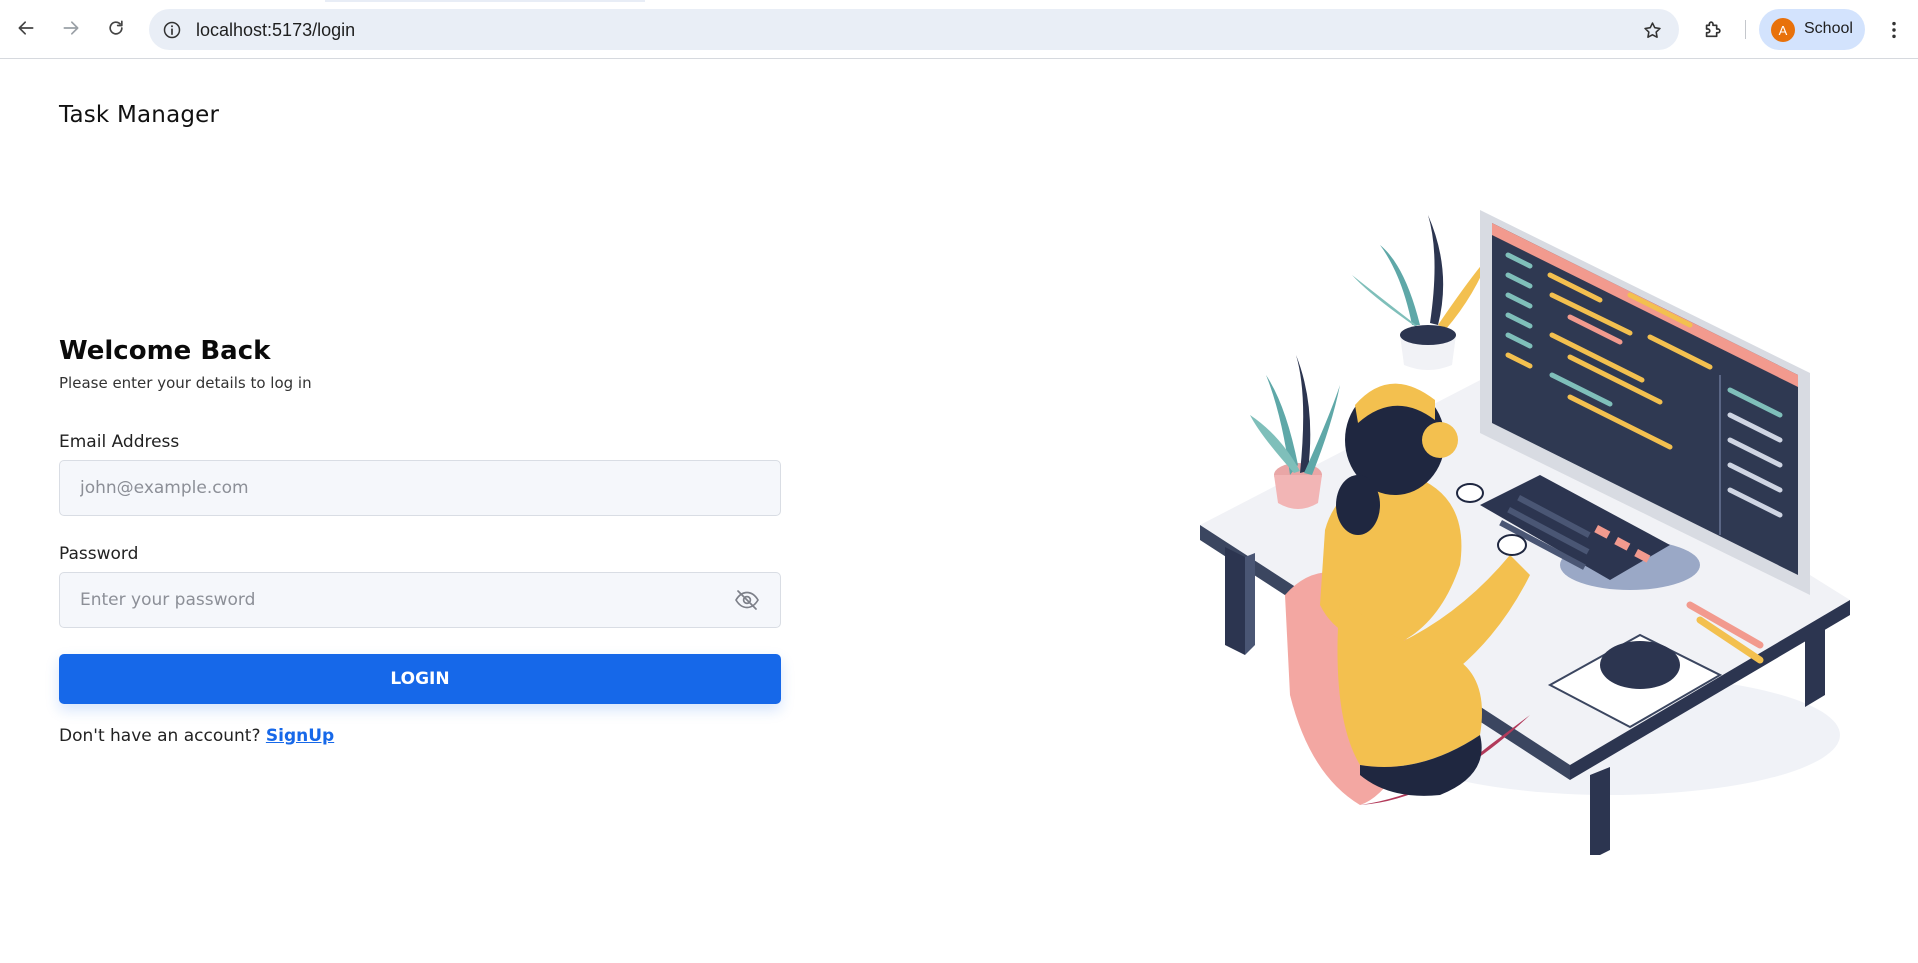 The width and height of the screenshot is (1918, 963). I want to click on back-button, so click(26, 28).